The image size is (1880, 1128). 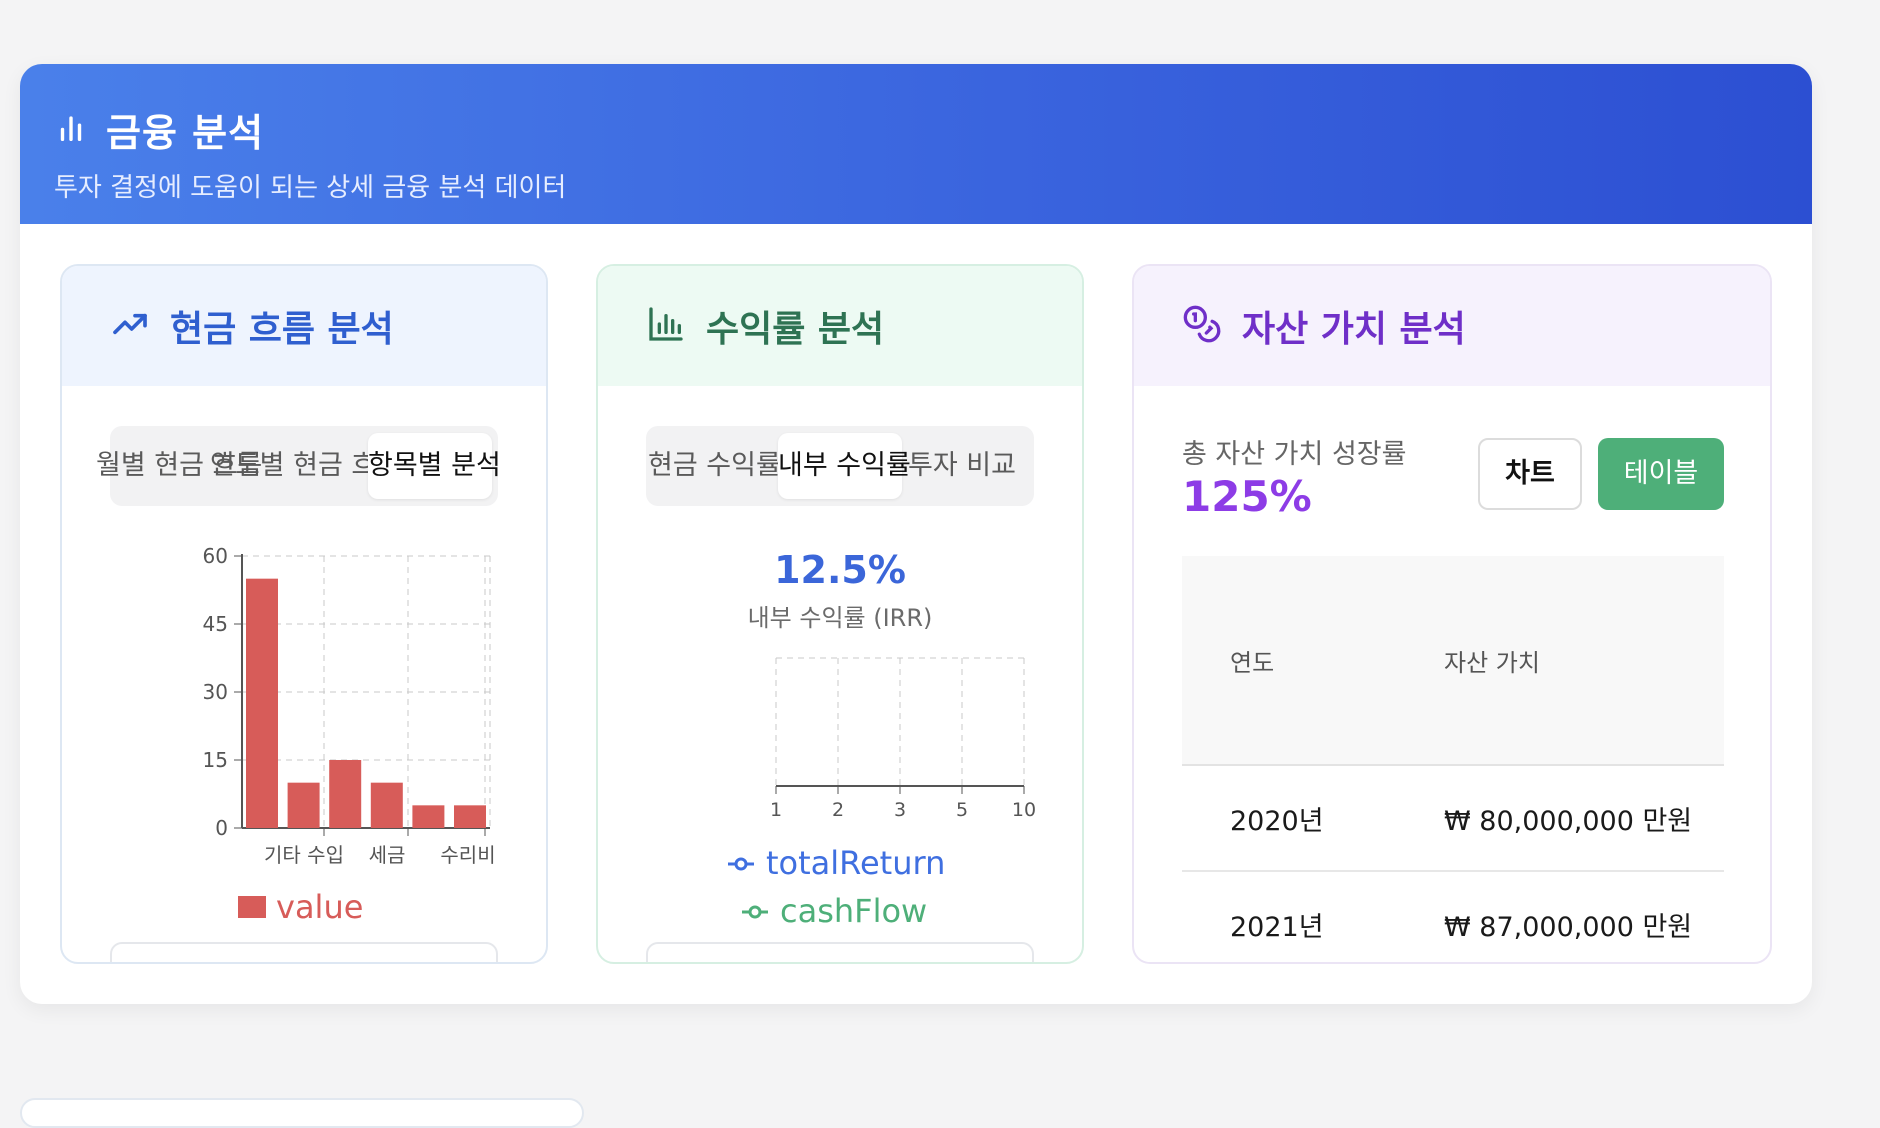 I want to click on table-row: 2020년 ₩ 80,000,000 만원, so click(x=1453, y=819).